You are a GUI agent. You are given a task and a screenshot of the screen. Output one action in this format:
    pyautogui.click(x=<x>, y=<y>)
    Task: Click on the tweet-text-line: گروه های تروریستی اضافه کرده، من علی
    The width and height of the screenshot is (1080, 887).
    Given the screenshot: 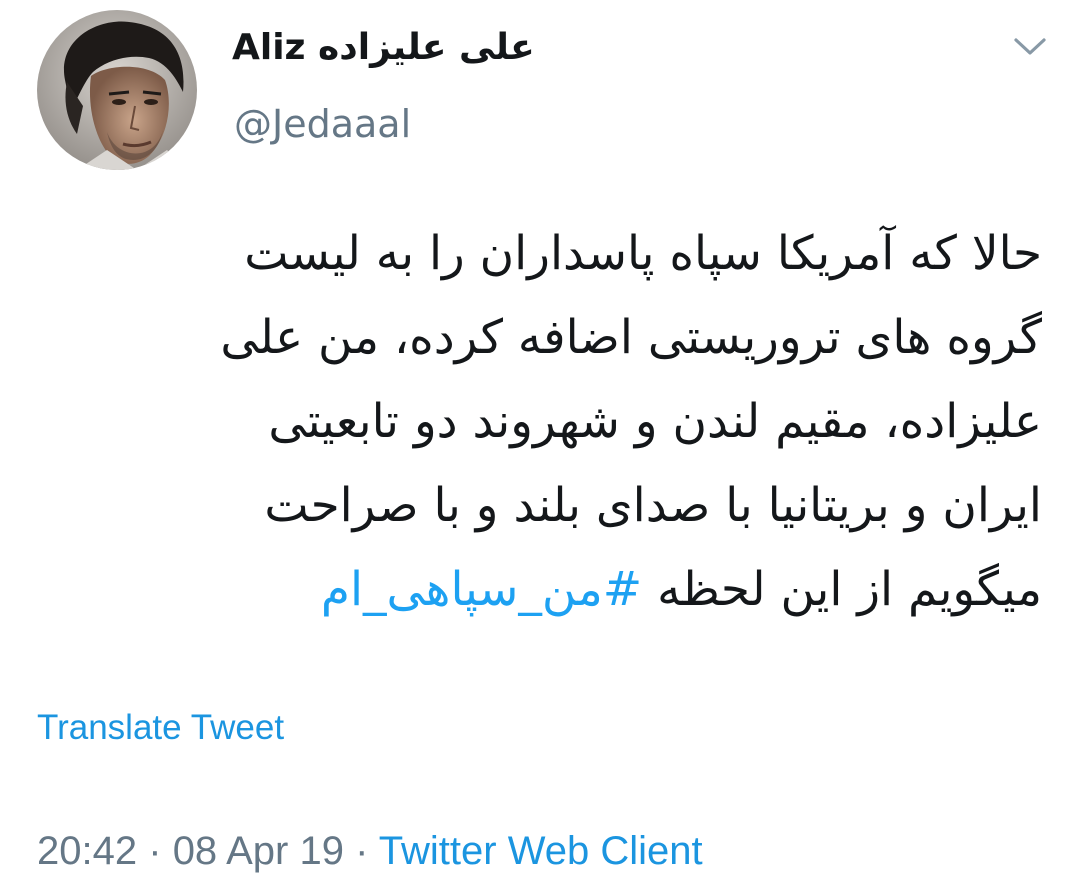 What is the action you would take?
    pyautogui.click(x=631, y=337)
    